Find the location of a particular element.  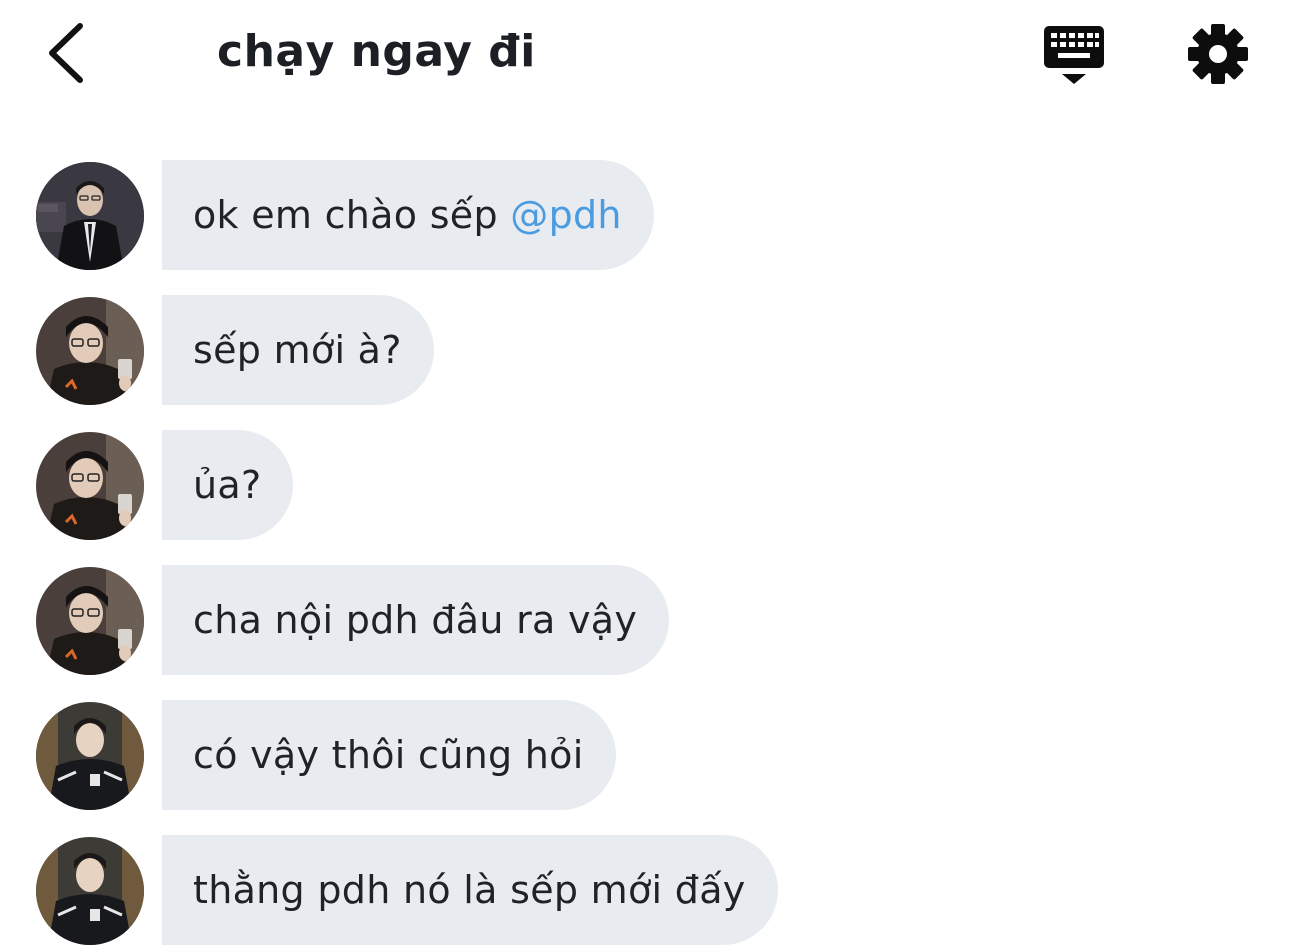

message-text: có vậy thôi cũng hỏi is located at coordinates (388, 755).